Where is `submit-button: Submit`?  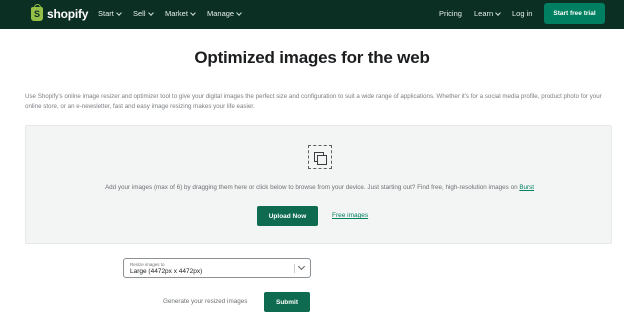
submit-button: Submit is located at coordinates (287, 302).